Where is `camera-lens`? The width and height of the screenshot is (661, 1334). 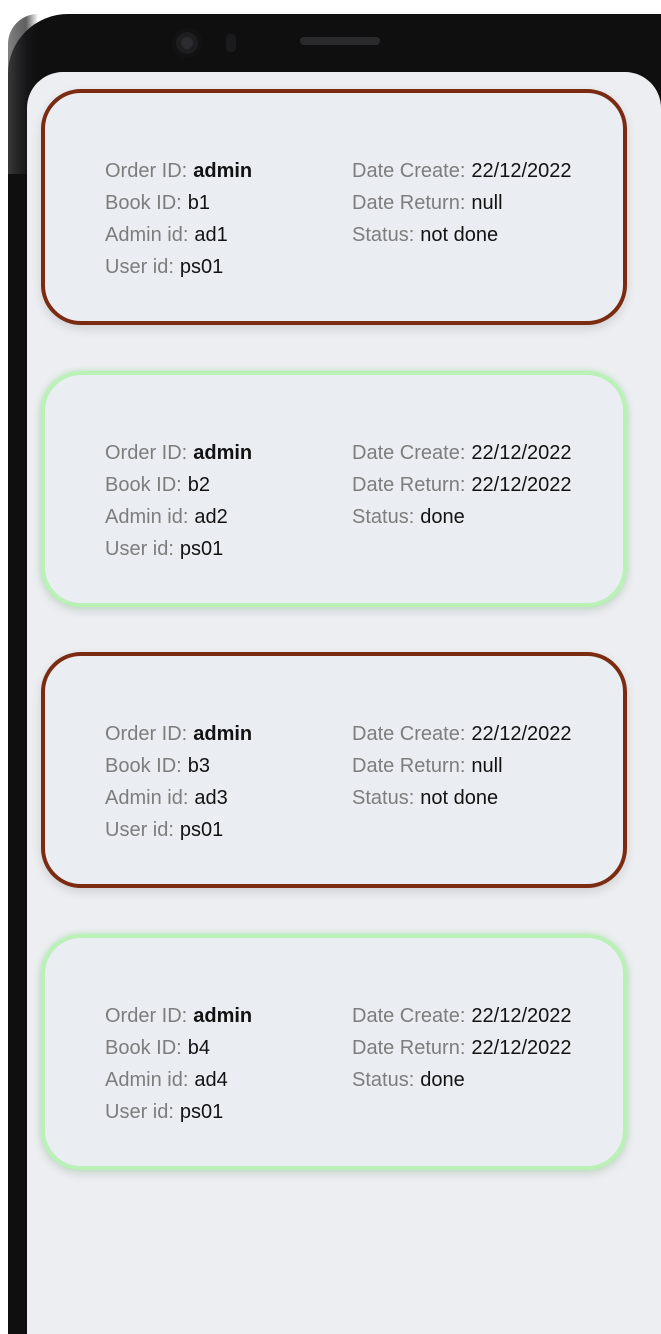
camera-lens is located at coordinates (187, 43).